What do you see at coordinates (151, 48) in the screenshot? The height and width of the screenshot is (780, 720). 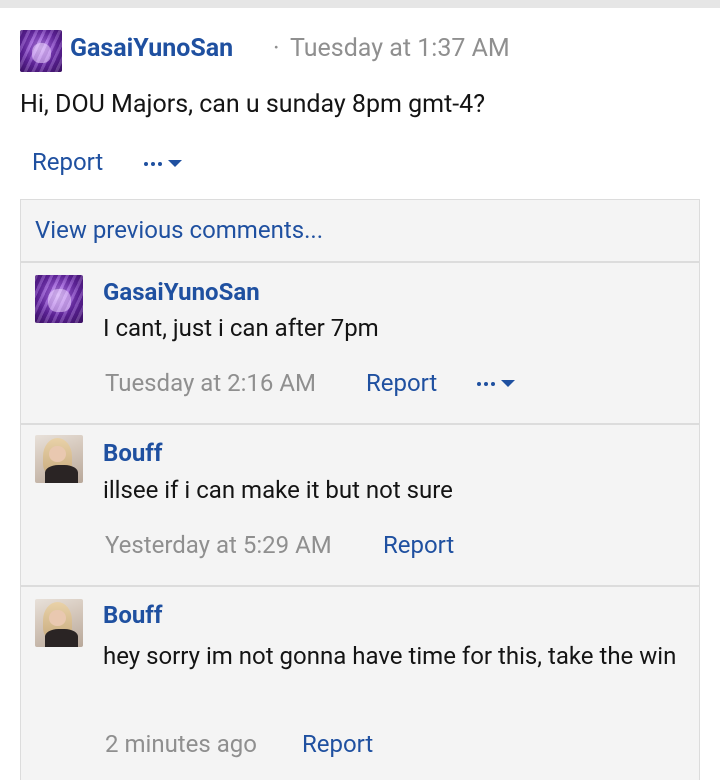 I see `post-author-link: GasaiYunoSan` at bounding box center [151, 48].